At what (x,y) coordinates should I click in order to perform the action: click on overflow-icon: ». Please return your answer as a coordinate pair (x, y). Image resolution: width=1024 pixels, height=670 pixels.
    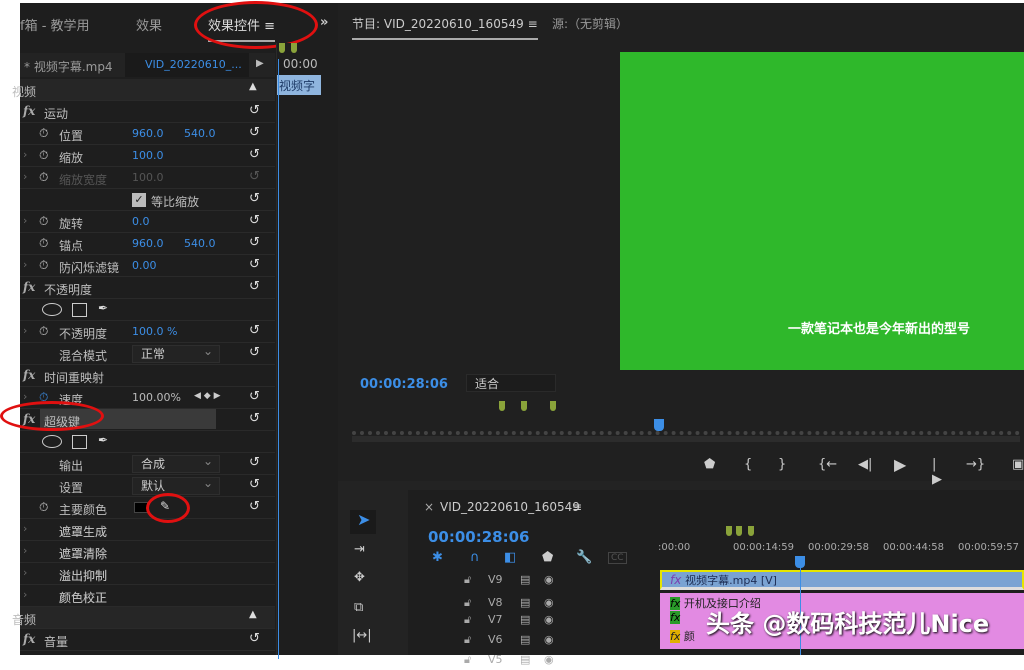
    Looking at the image, I should click on (324, 22).